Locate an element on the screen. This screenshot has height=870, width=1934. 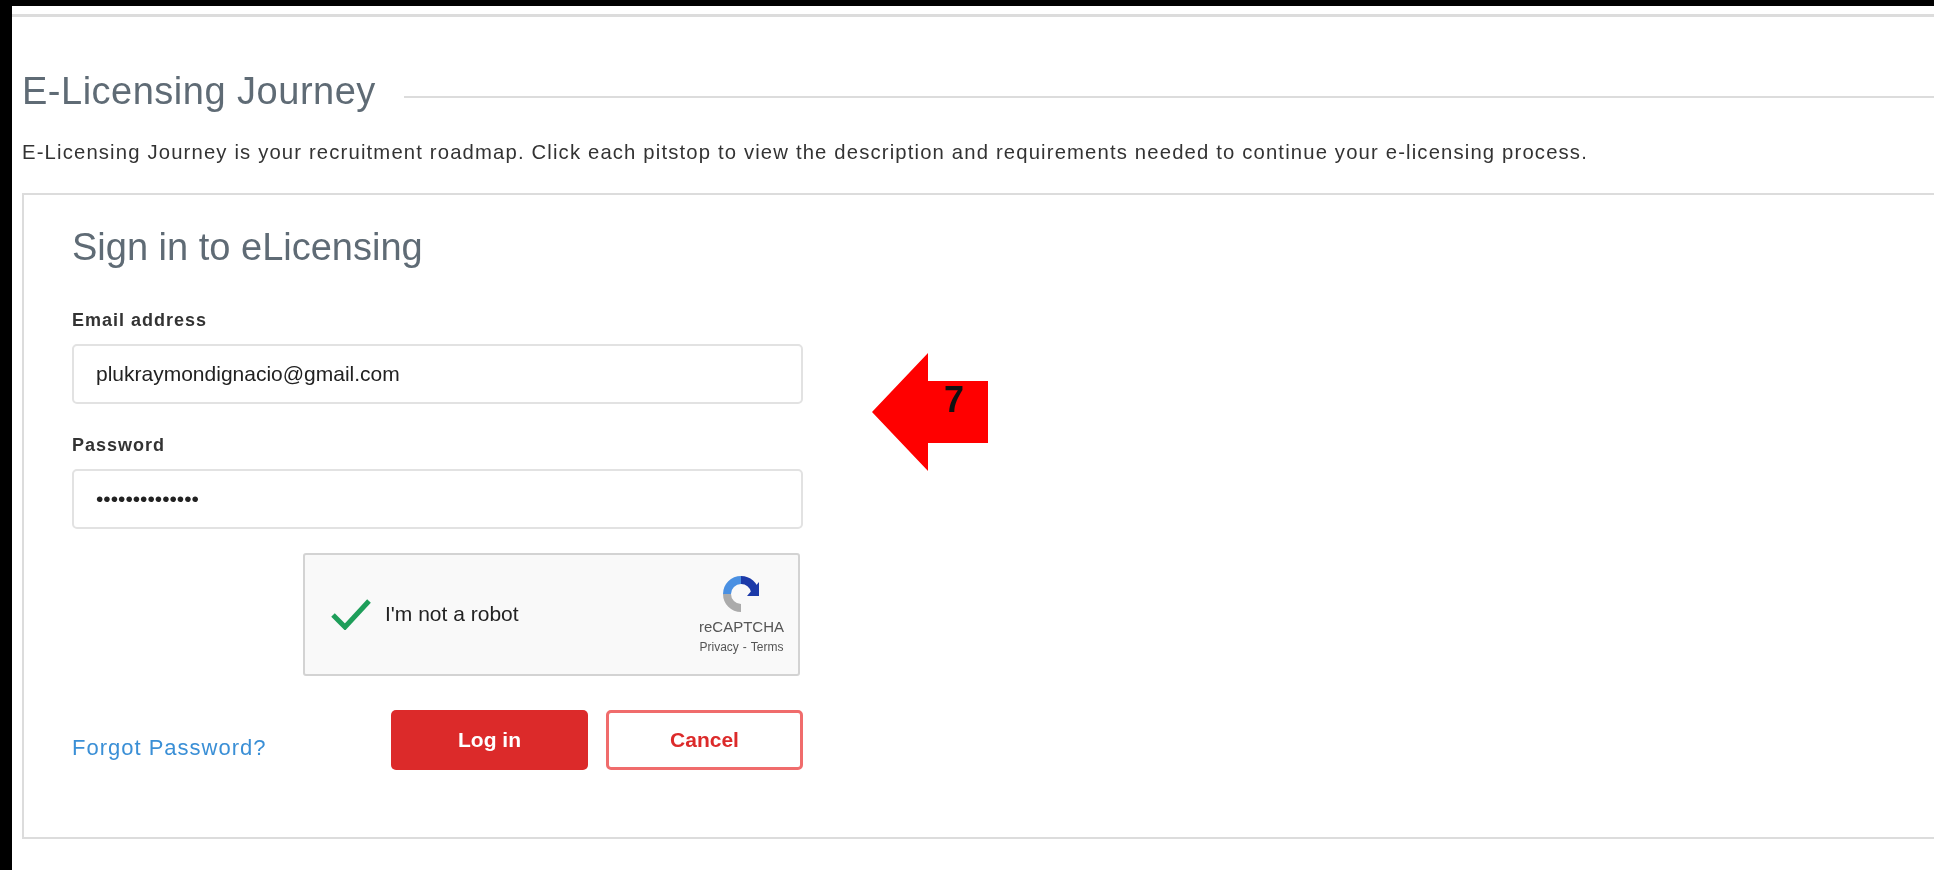
annotation-number: 7 is located at coordinates (954, 400).